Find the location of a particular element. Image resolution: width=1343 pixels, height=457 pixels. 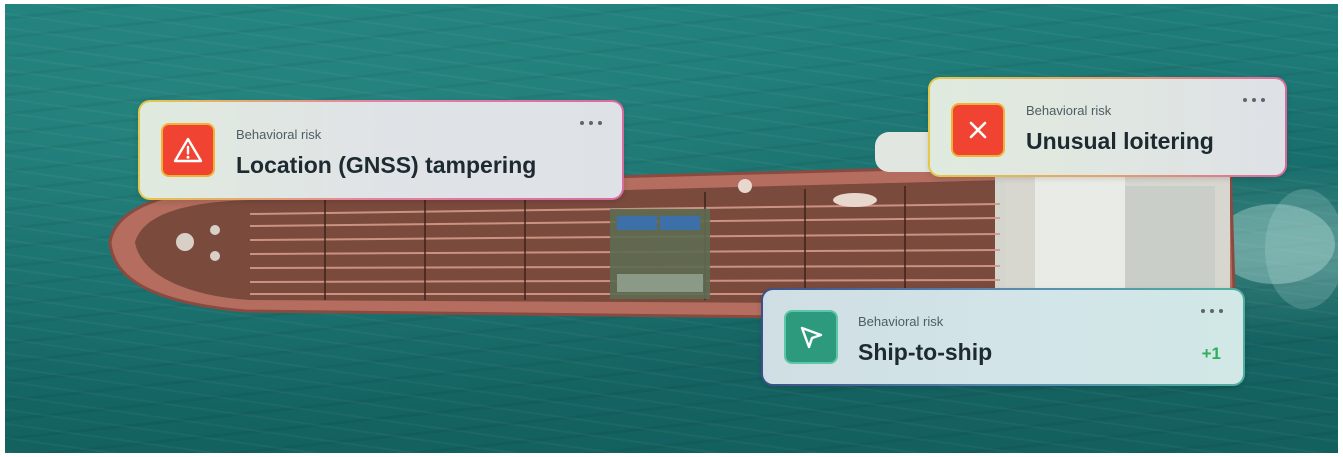

warning-triangle-icon is located at coordinates (188, 150).